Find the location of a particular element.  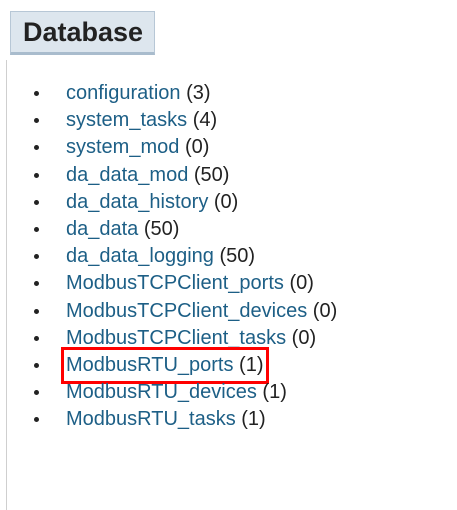

table-entry: configuration (3) is located at coordinates (138, 93).